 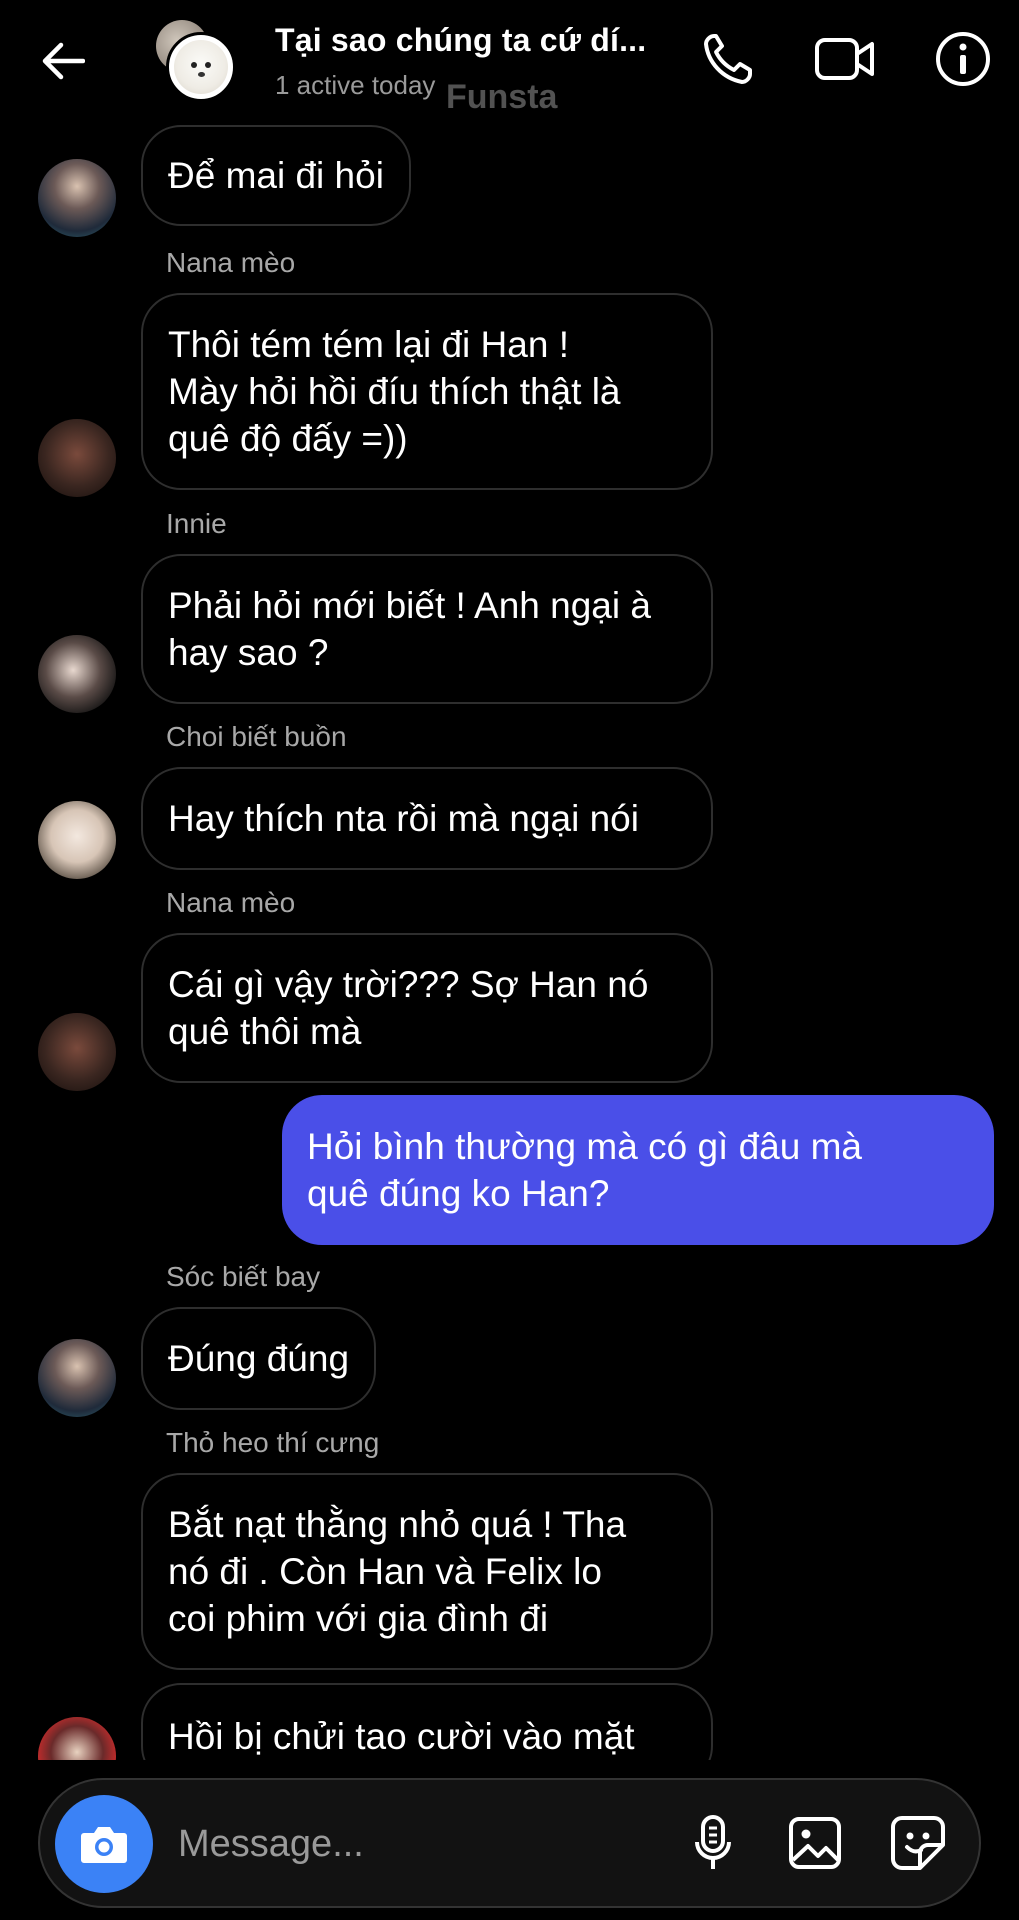 I want to click on camera-button, so click(x=104, y=1844).